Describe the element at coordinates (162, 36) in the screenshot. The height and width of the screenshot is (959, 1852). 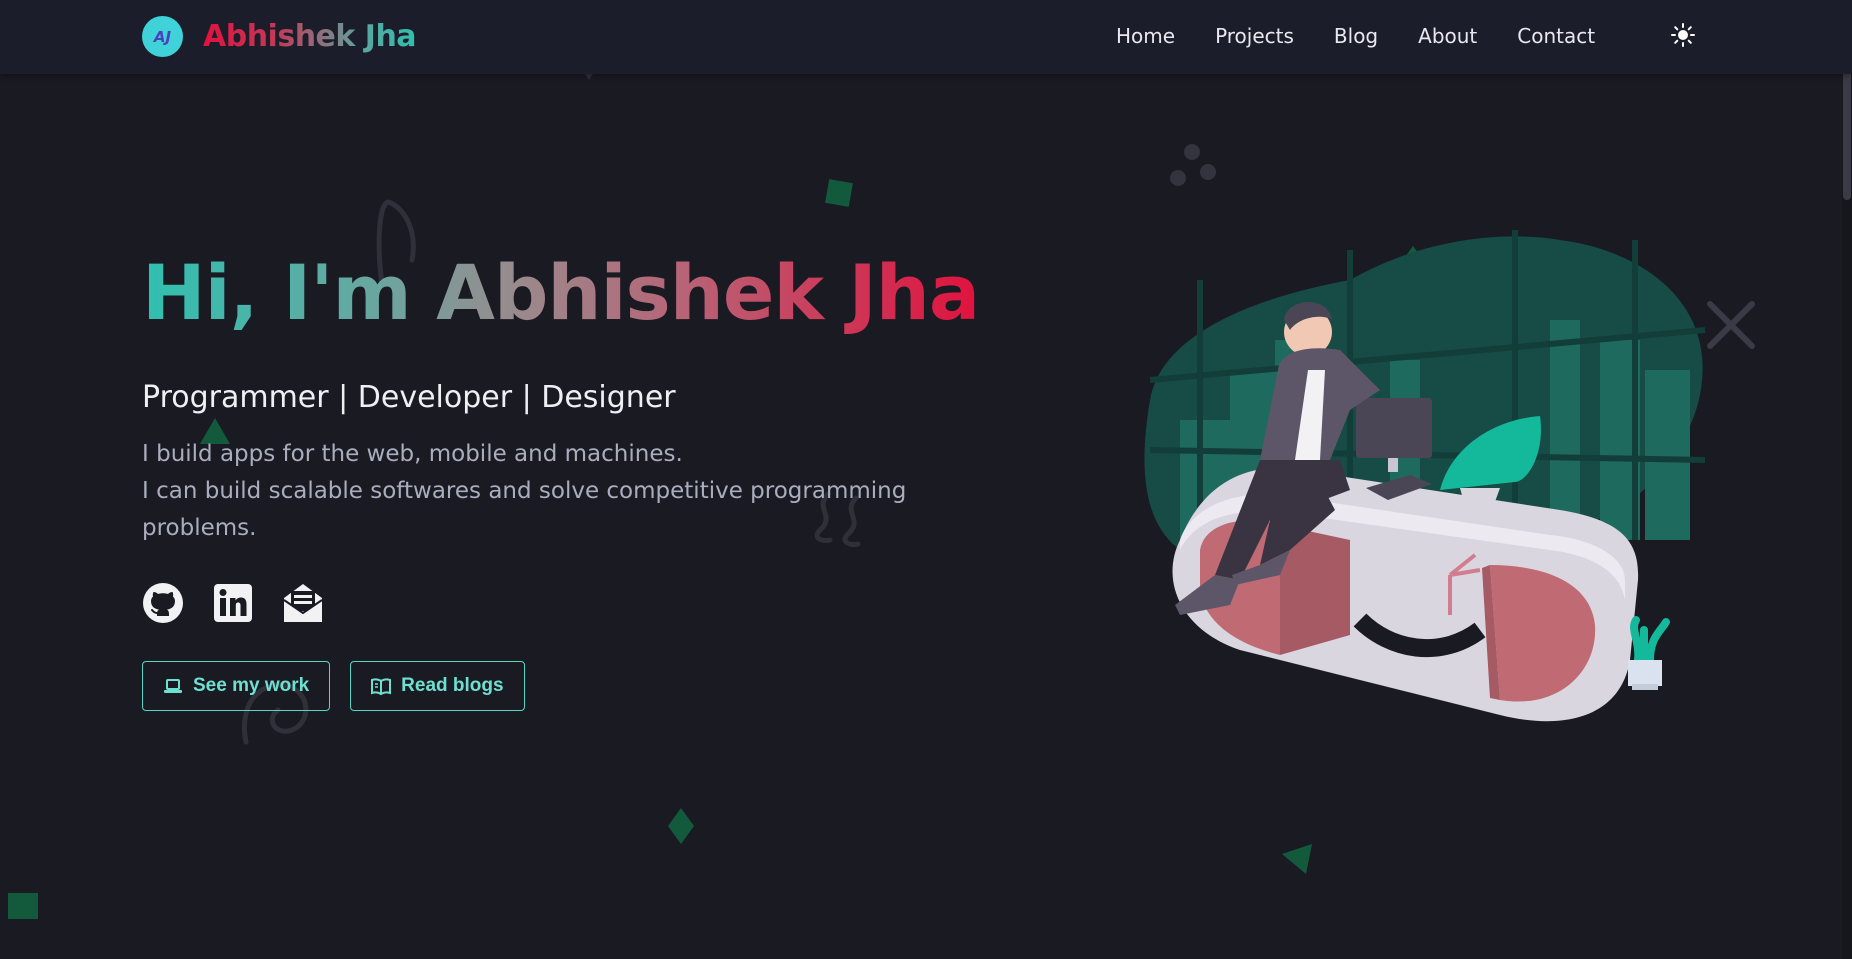
I see `brand-logo: AJ` at that location.